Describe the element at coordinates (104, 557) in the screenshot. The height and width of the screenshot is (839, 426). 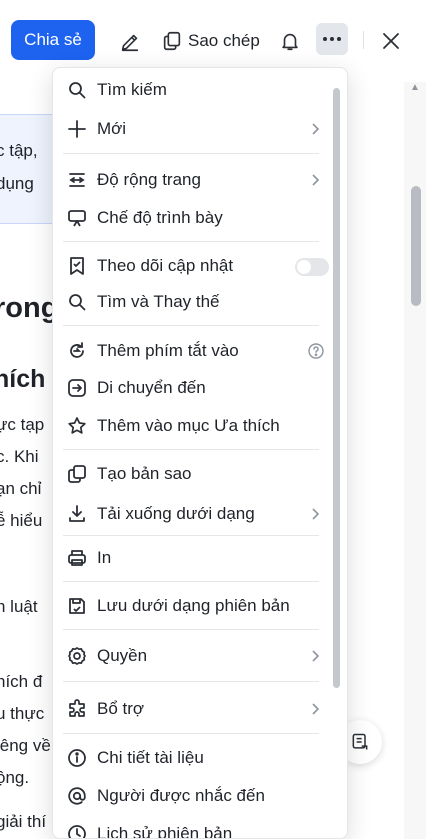
I see `menu-item-label: In` at that location.